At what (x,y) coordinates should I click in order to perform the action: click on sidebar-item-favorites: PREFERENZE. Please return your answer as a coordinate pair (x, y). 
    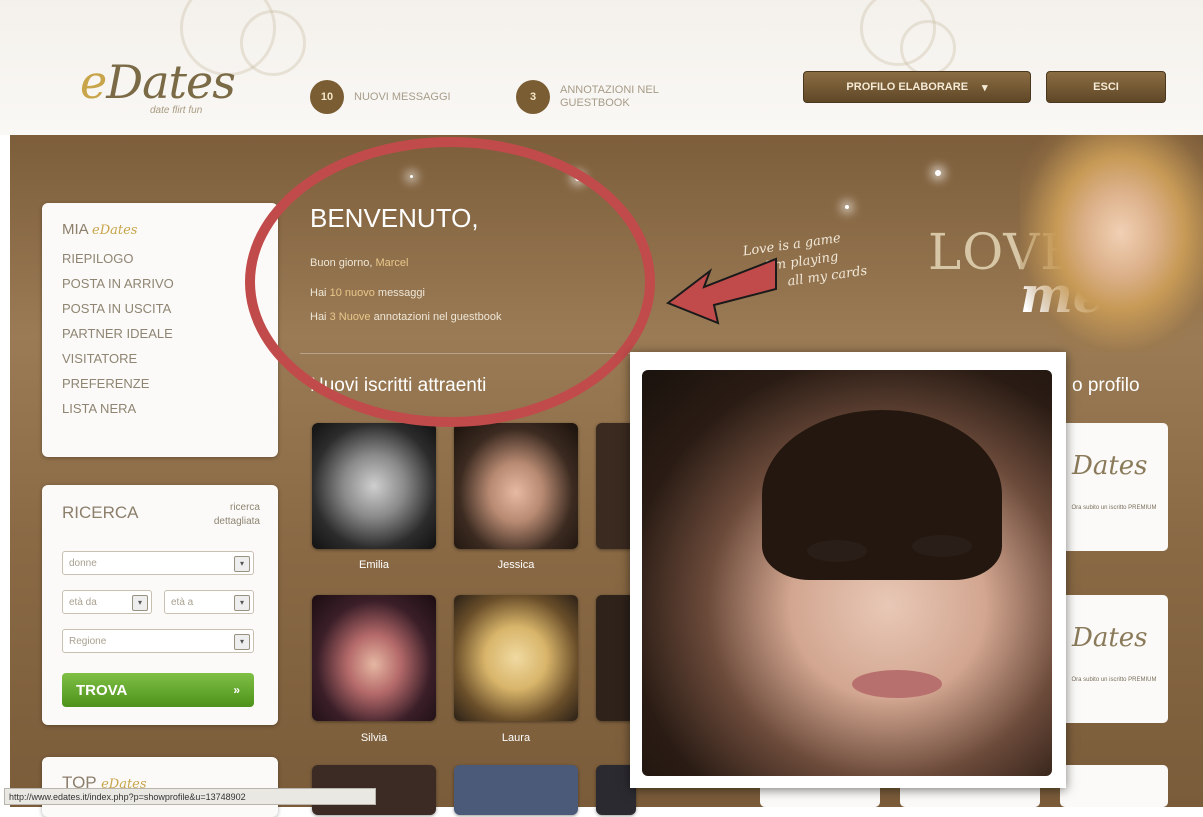
    Looking at the image, I should click on (105, 383).